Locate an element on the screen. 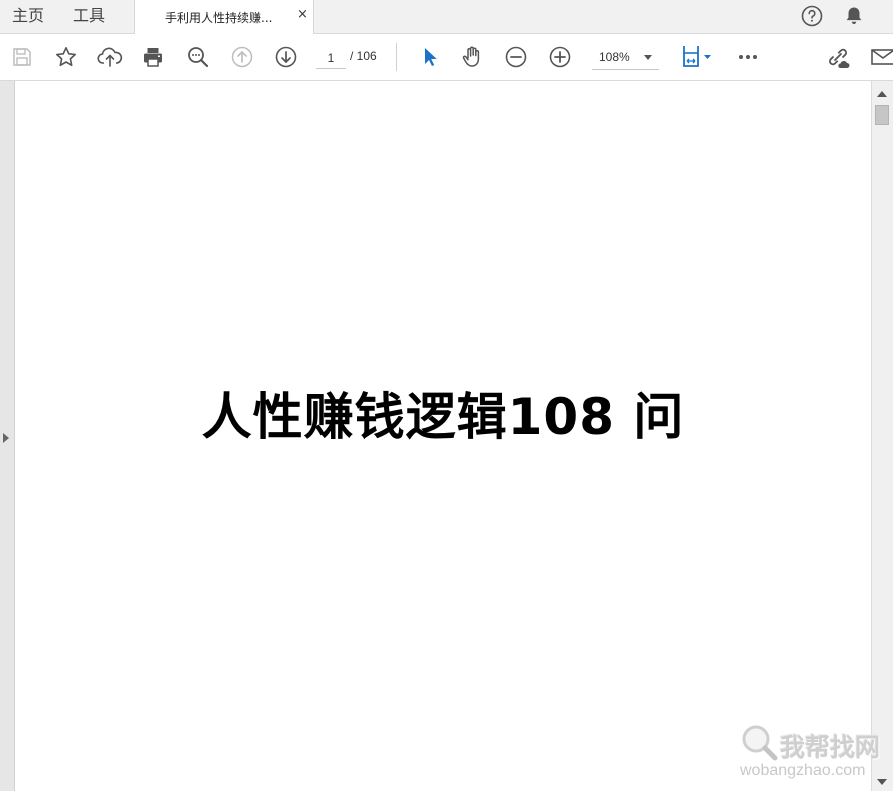  email-button is located at coordinates (881, 57).